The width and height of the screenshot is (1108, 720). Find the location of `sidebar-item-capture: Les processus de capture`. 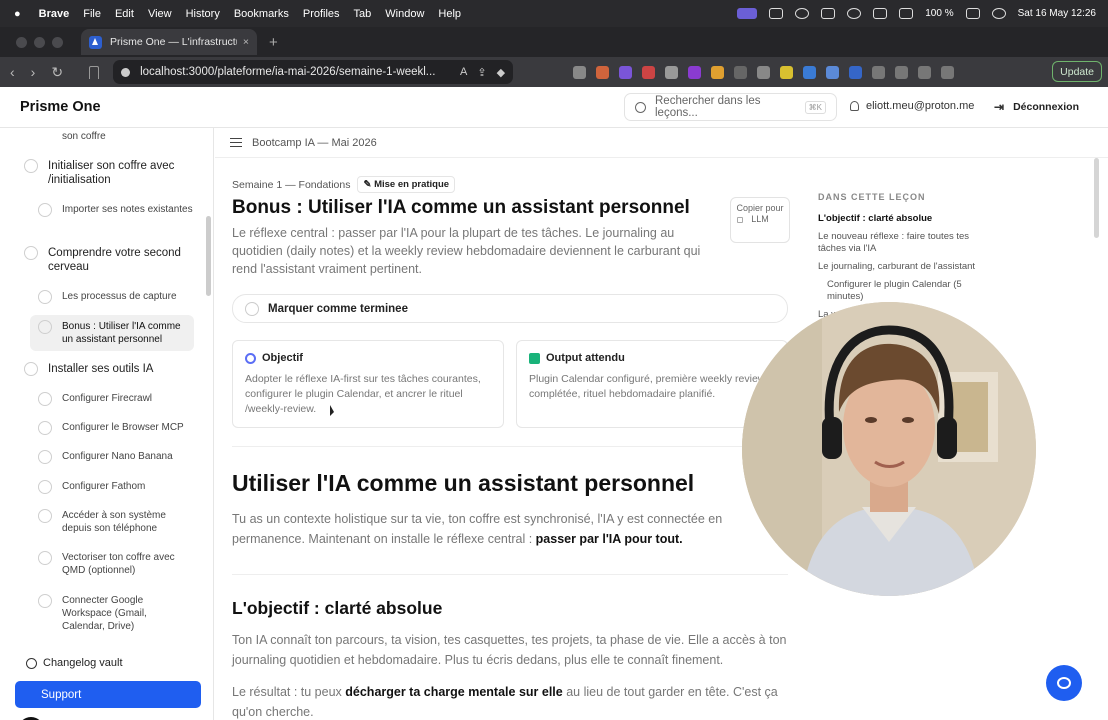

sidebar-item-capture: Les processus de capture is located at coordinates (118, 297).